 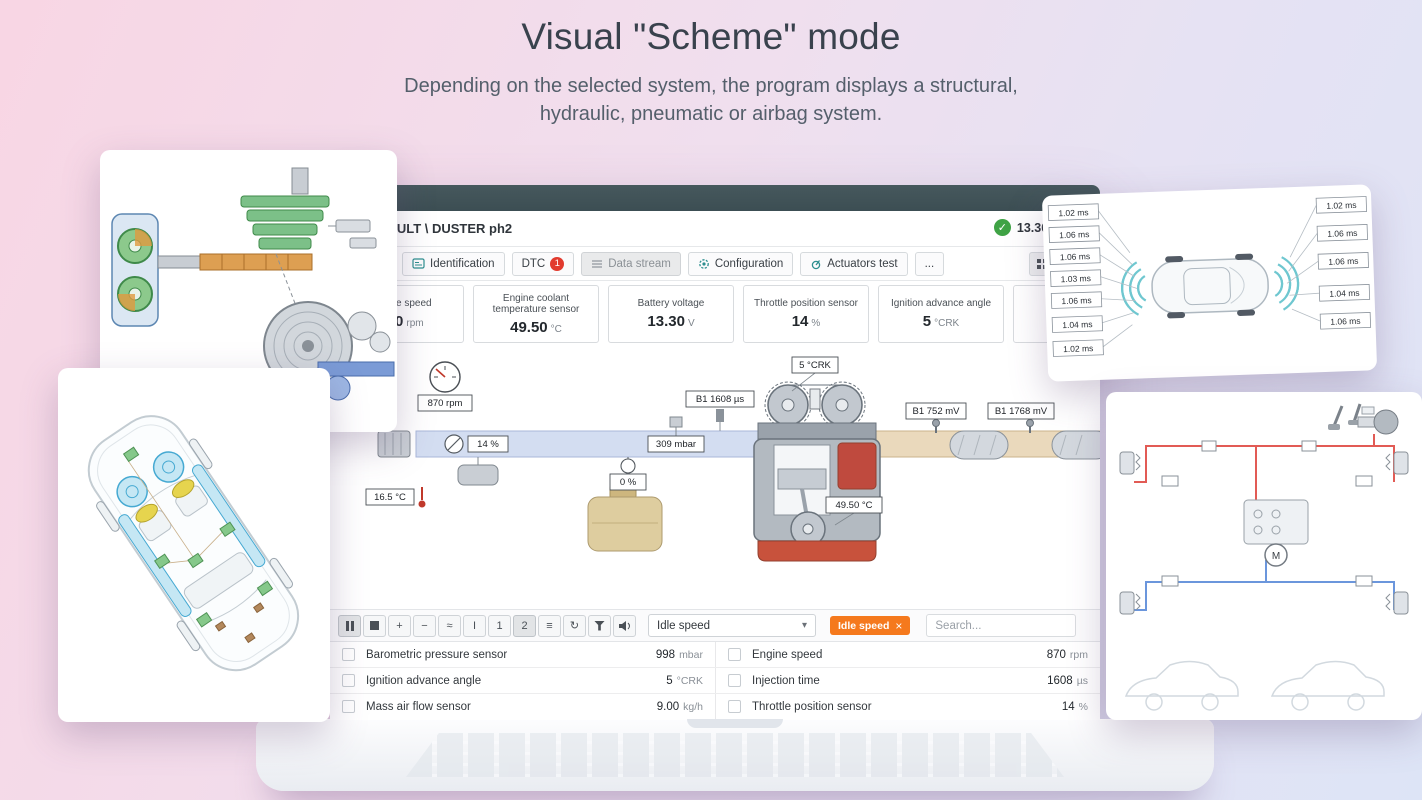 I want to click on tab-data-stream: Data stream, so click(x=631, y=263).